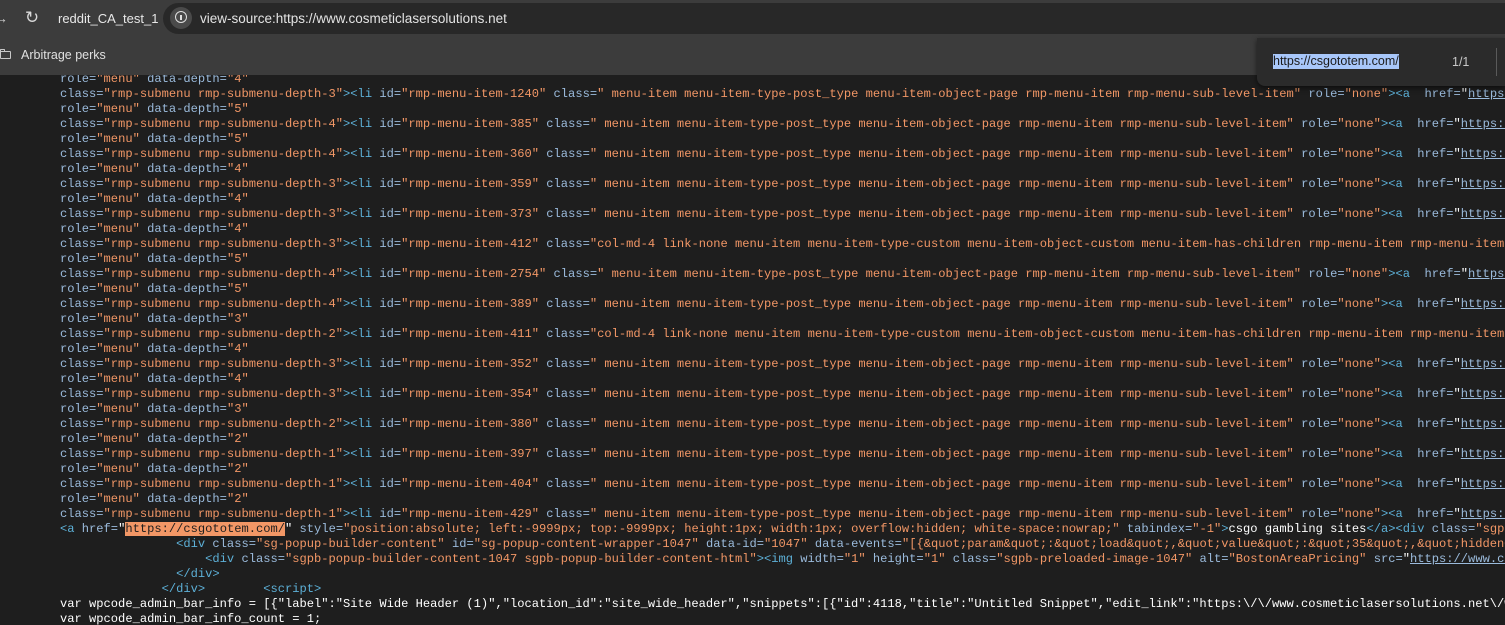 Image resolution: width=1505 pixels, height=625 pixels. I want to click on source-token: "rmp-submenu rmp-submenu-depth-4", so click(223, 124).